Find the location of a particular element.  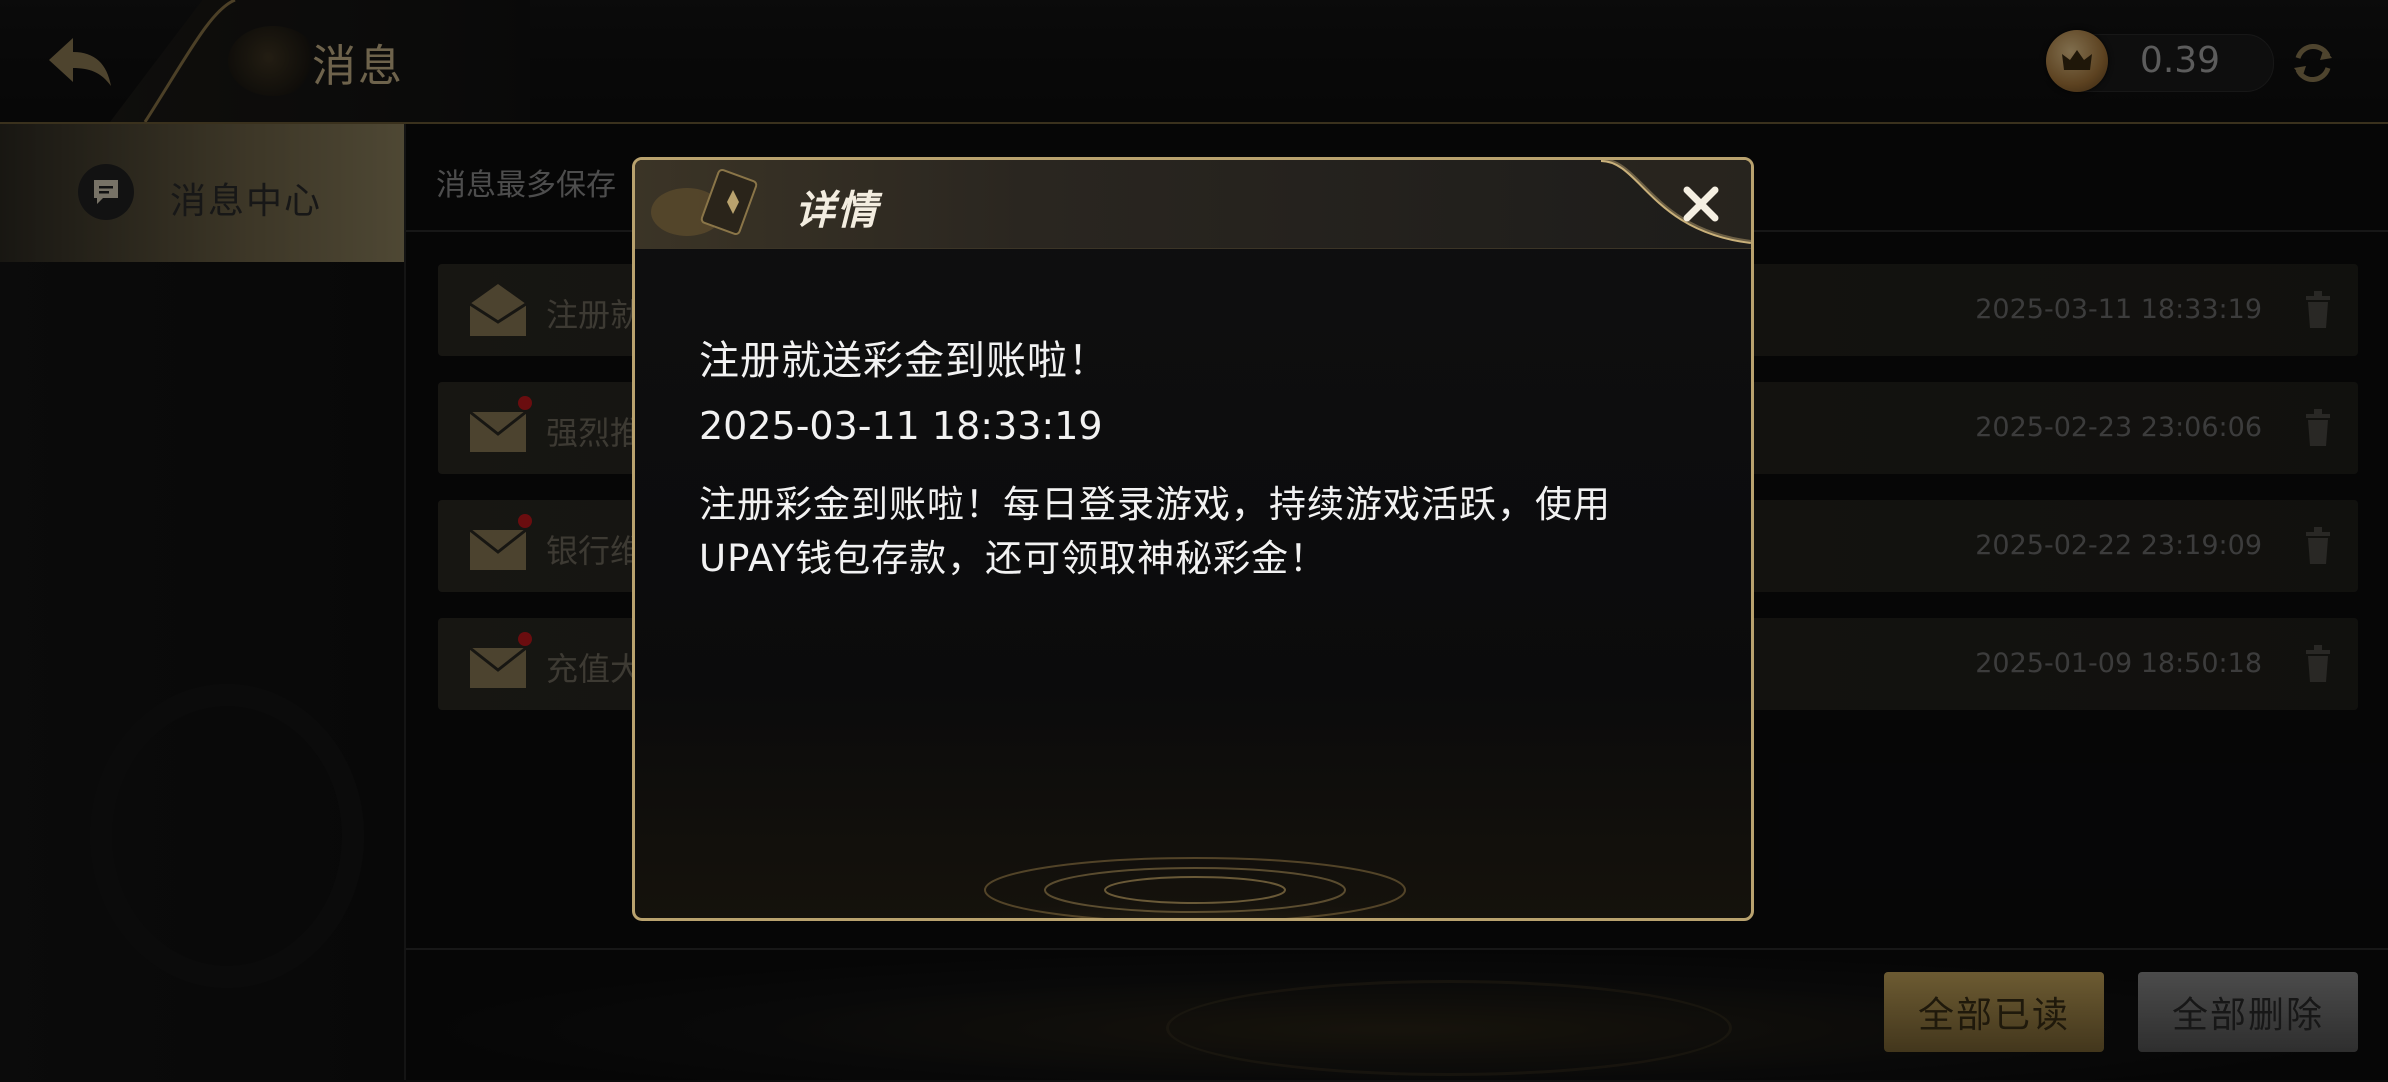

card-emblem-icon is located at coordinates (704, 202).